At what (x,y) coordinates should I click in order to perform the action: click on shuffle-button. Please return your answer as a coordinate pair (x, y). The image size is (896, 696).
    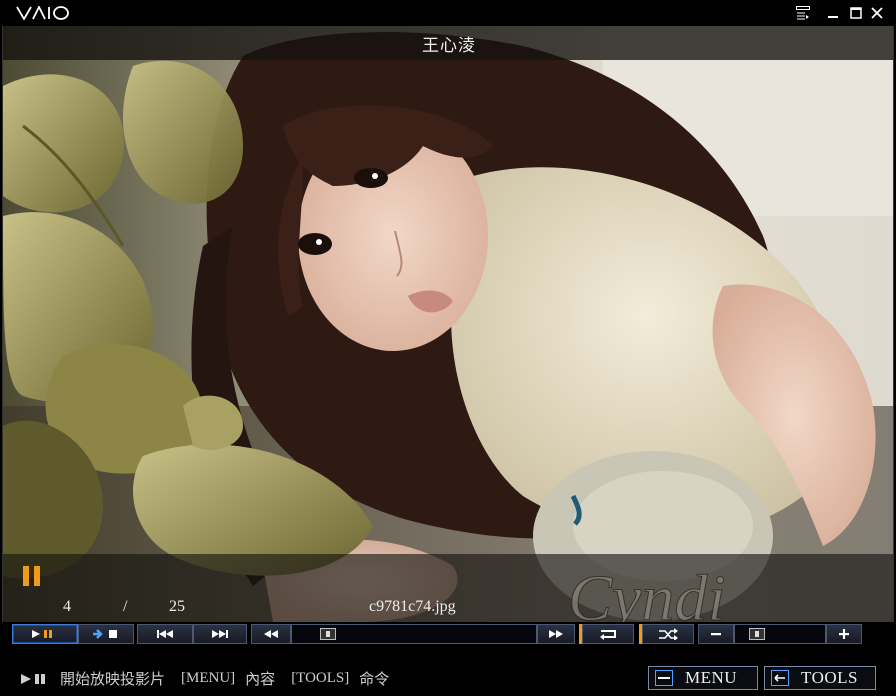
    Looking at the image, I should click on (668, 634).